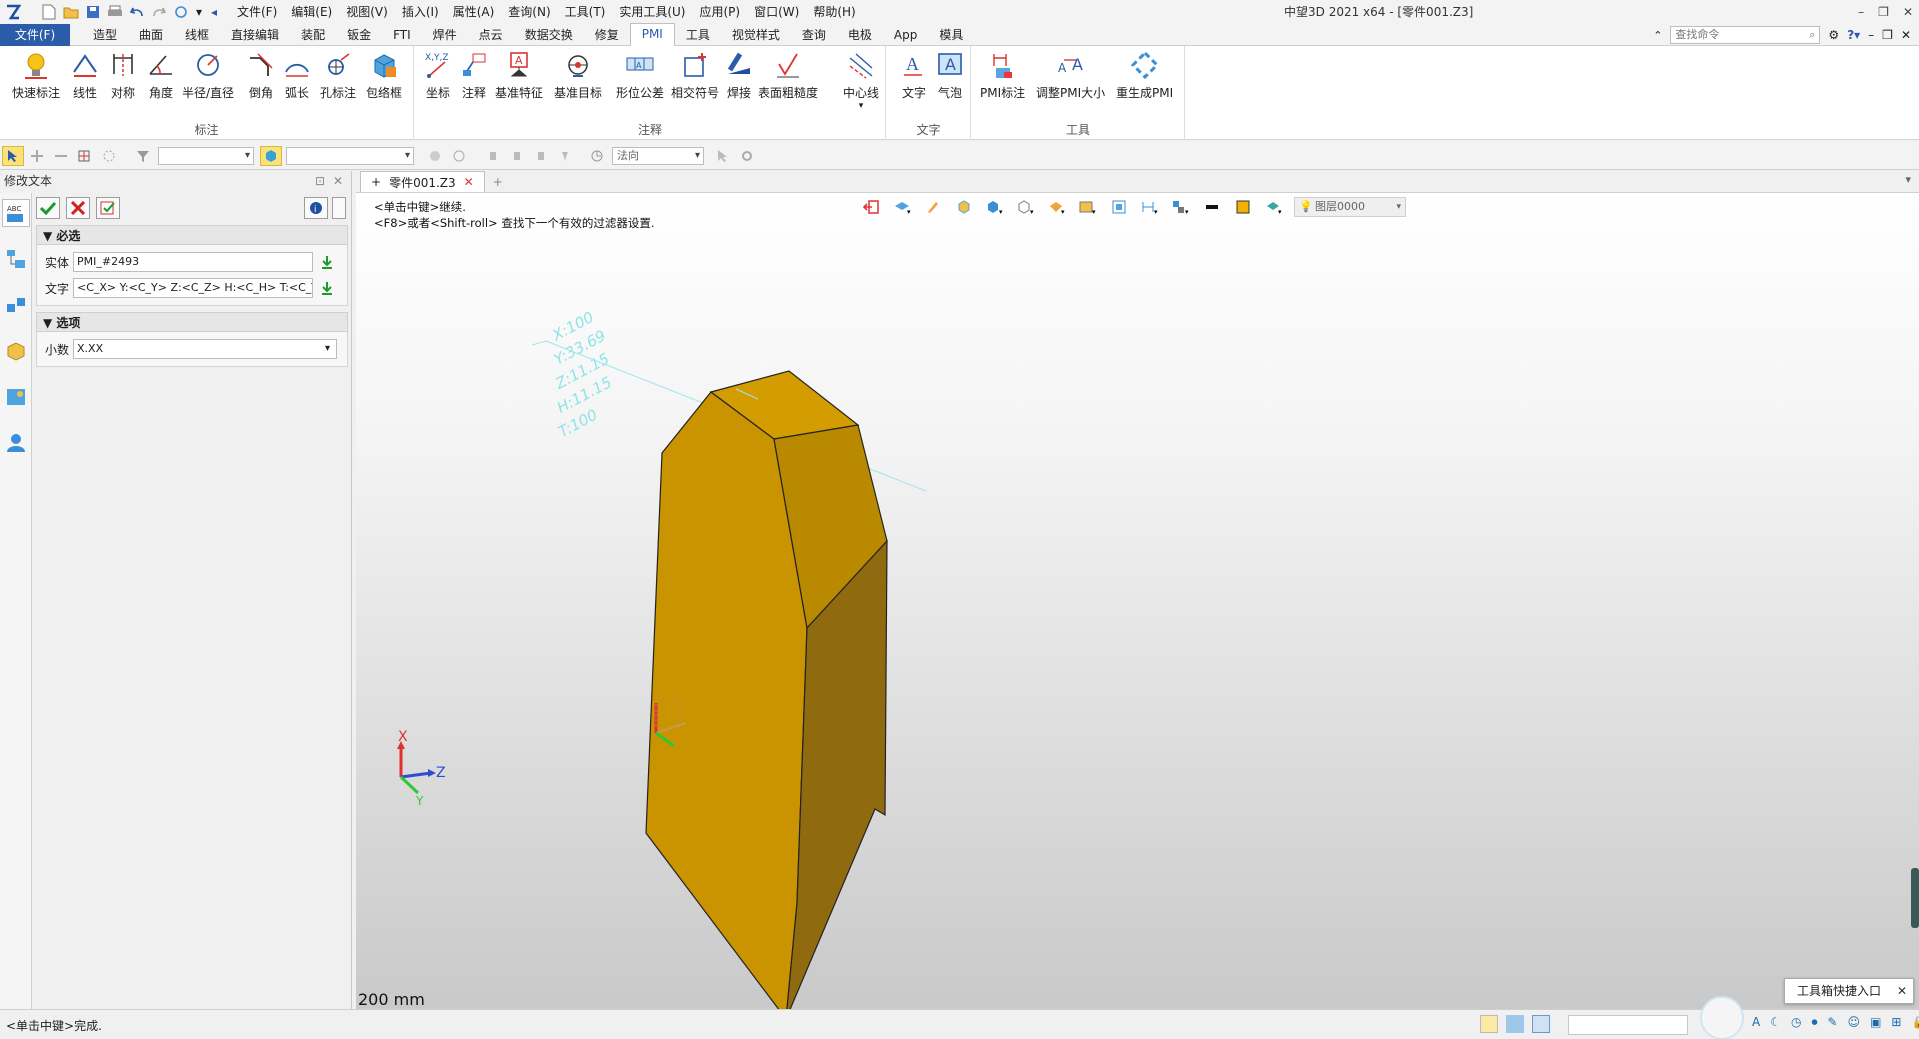 This screenshot has width=1919, height=1039. Describe the element at coordinates (16, 213) in the screenshot. I see `text-edit-tab-icon: ABC` at that location.